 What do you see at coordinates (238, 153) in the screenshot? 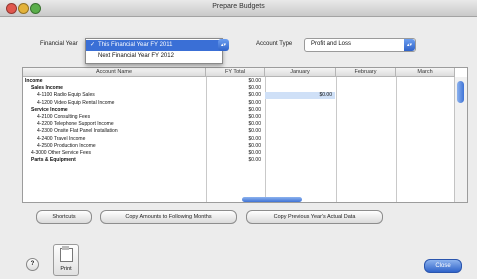
I see `table-row: 4-3000 Other Service Fees $0.00` at bounding box center [238, 153].